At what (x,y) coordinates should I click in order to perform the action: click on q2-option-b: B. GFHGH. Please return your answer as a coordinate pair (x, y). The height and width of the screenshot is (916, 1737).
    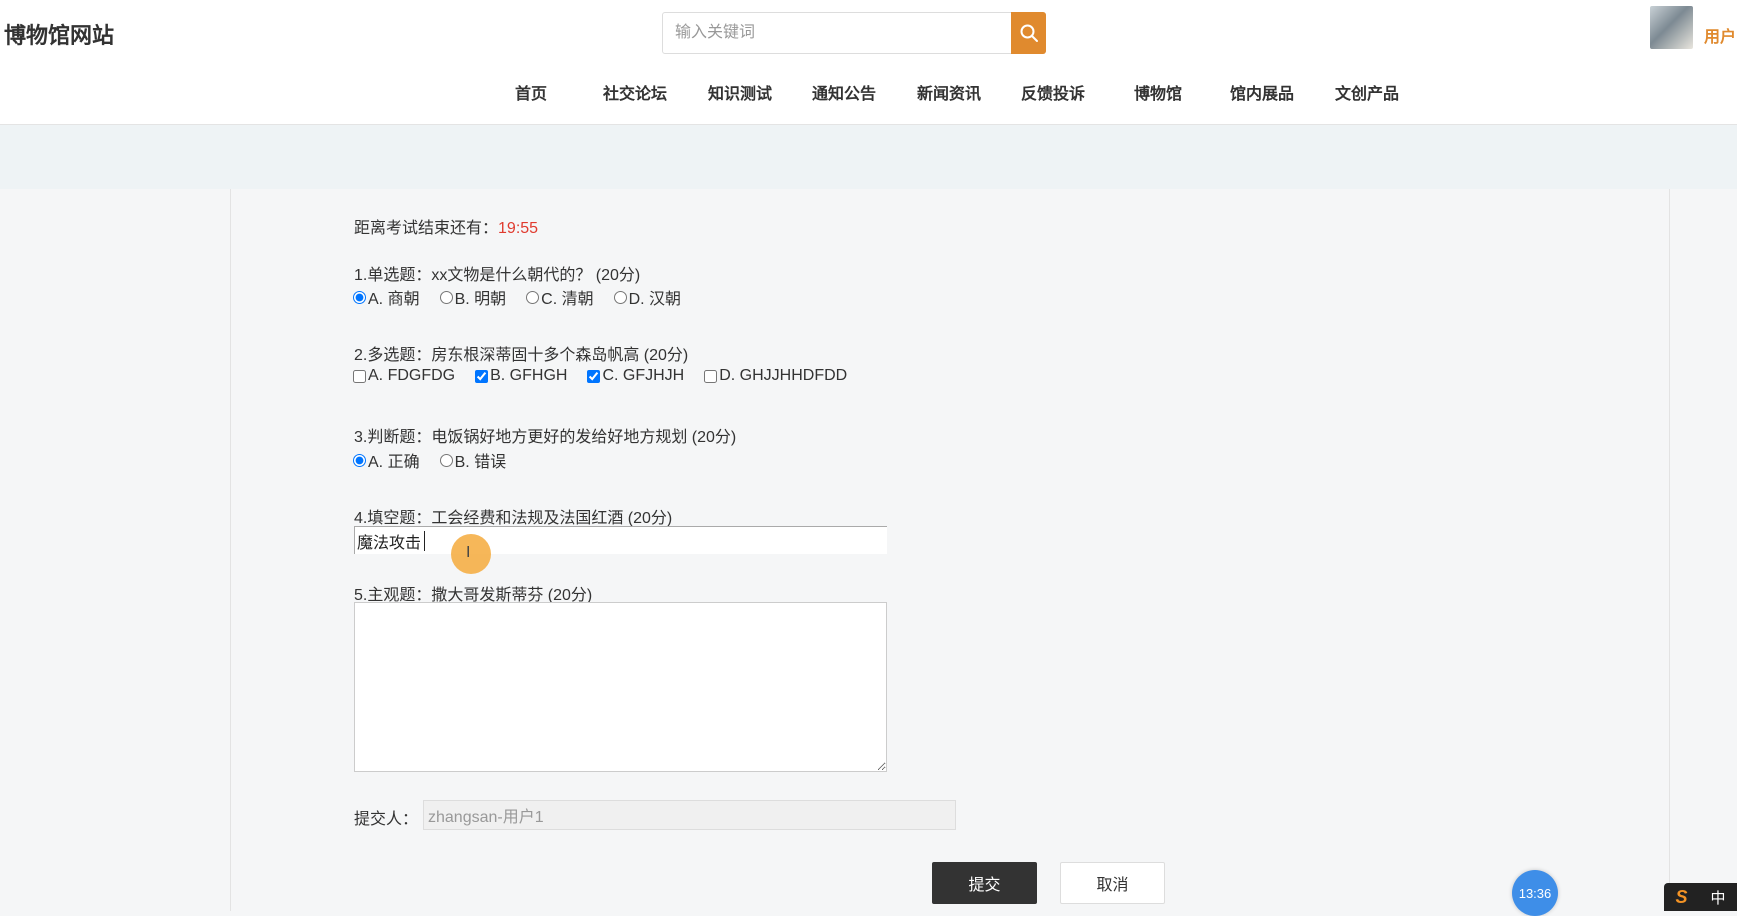
    Looking at the image, I should click on (521, 376).